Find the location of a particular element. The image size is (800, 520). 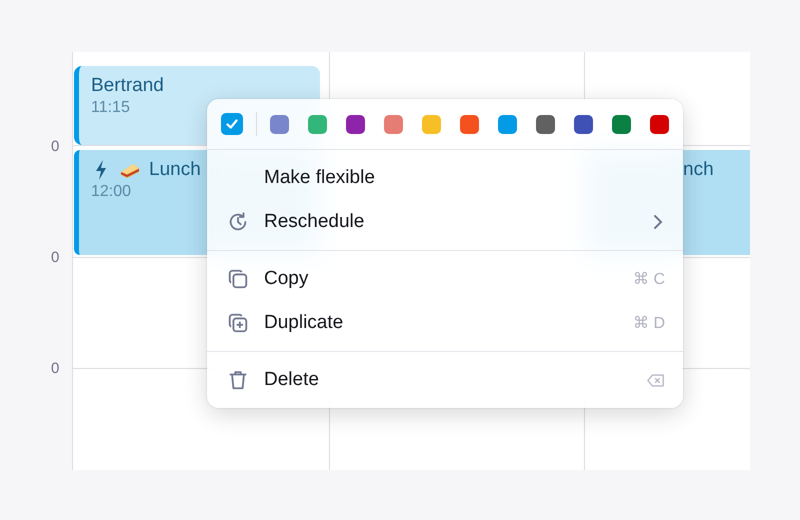

event-title: nch is located at coordinates (698, 170).